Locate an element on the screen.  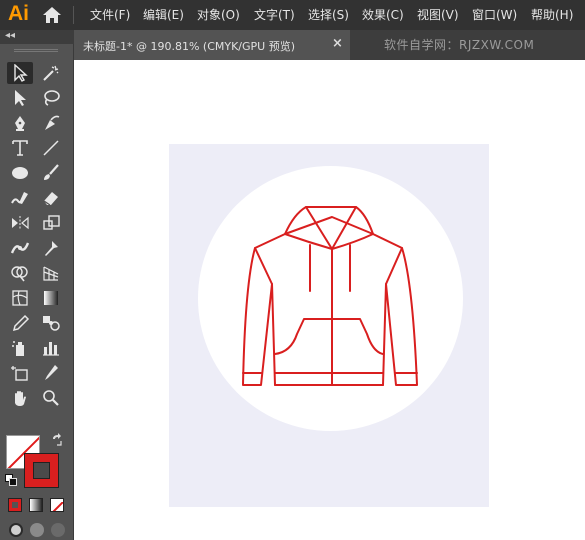
default-colors-icon is located at coordinates (11, 480).